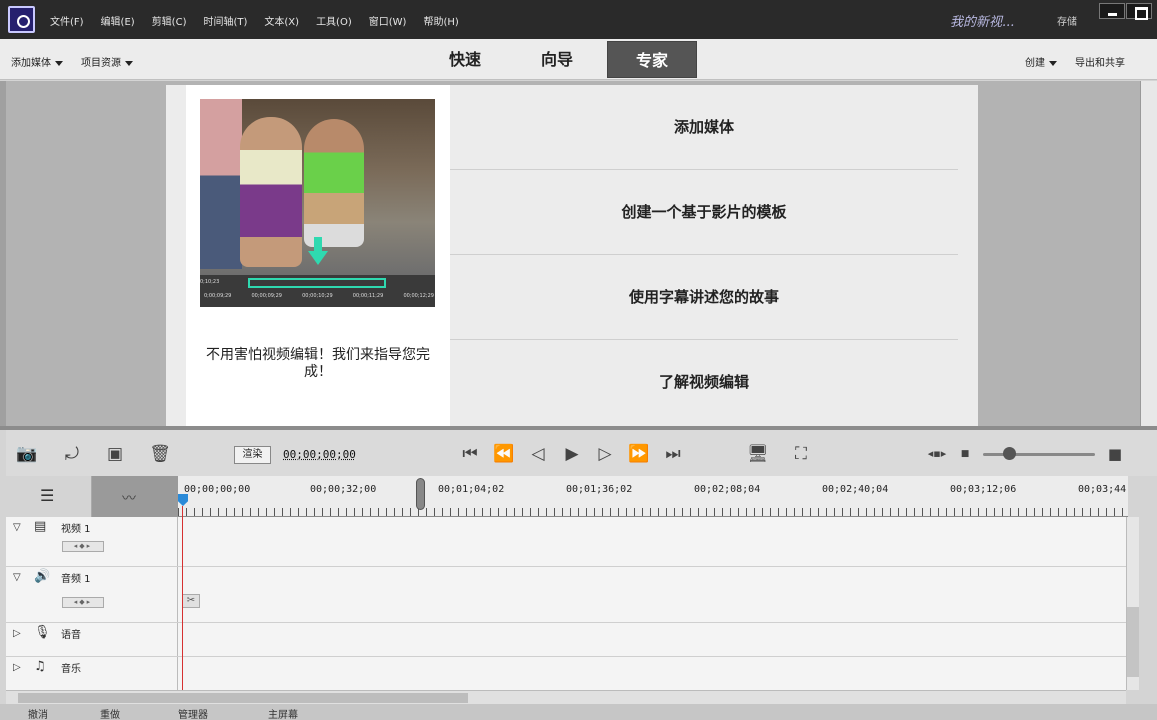 Image resolution: width=1157 pixels, height=720 pixels. I want to click on music-note-icon: ♫, so click(40, 666).